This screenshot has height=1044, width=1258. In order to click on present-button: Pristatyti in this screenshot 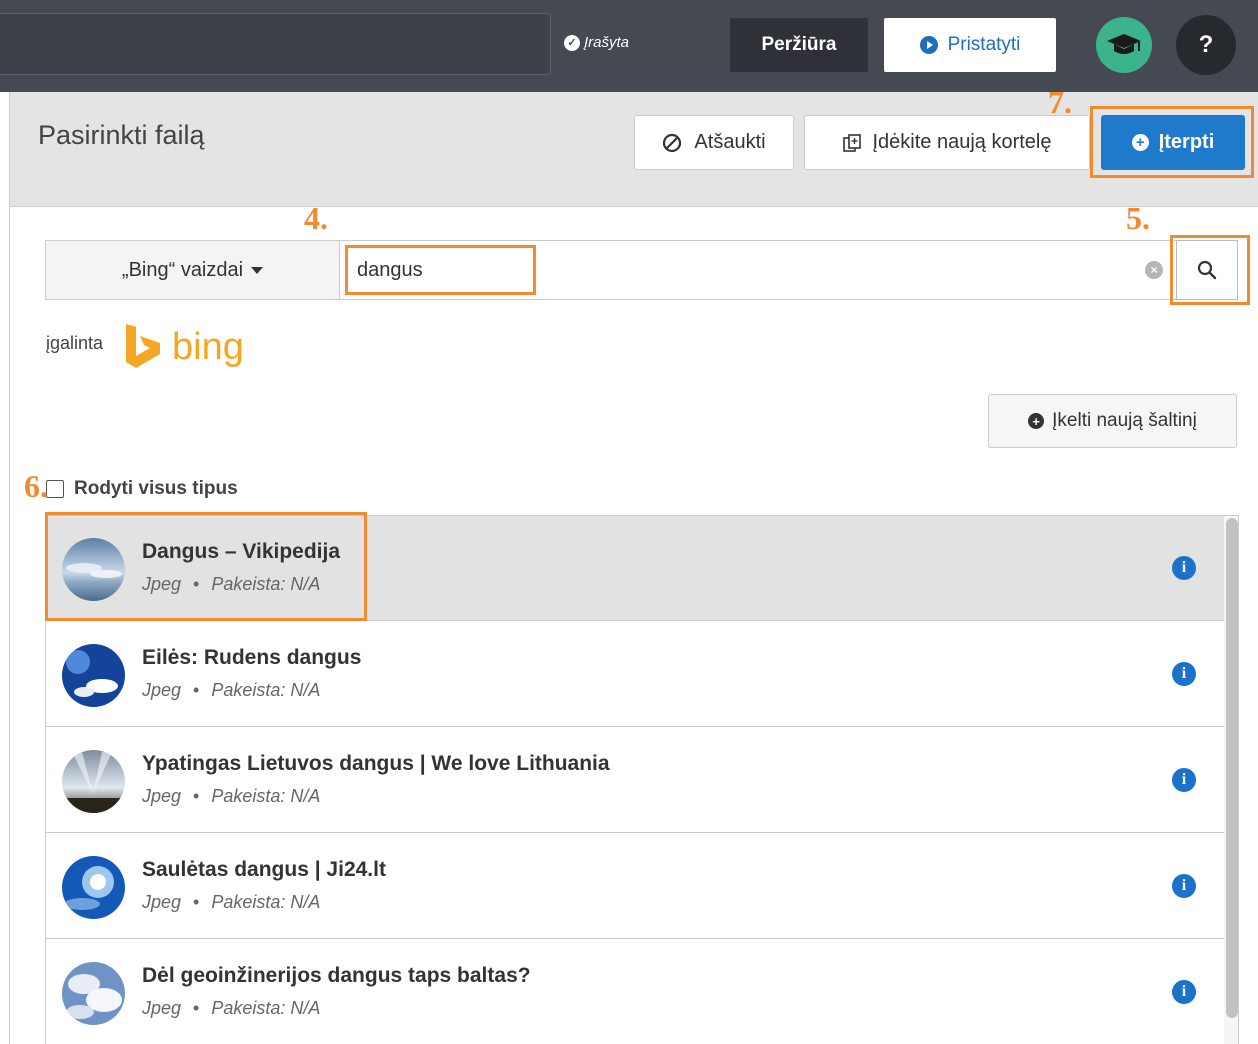, I will do `click(970, 45)`.